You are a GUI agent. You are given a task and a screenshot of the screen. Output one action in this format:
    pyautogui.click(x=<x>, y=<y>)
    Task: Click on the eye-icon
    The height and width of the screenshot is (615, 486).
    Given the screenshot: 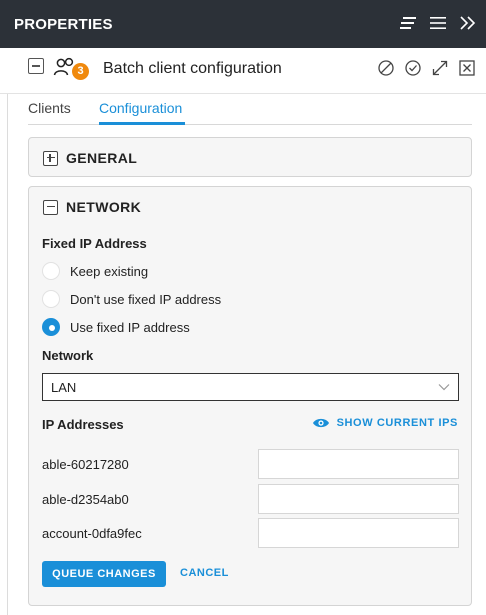 What is the action you would take?
    pyautogui.click(x=320, y=423)
    